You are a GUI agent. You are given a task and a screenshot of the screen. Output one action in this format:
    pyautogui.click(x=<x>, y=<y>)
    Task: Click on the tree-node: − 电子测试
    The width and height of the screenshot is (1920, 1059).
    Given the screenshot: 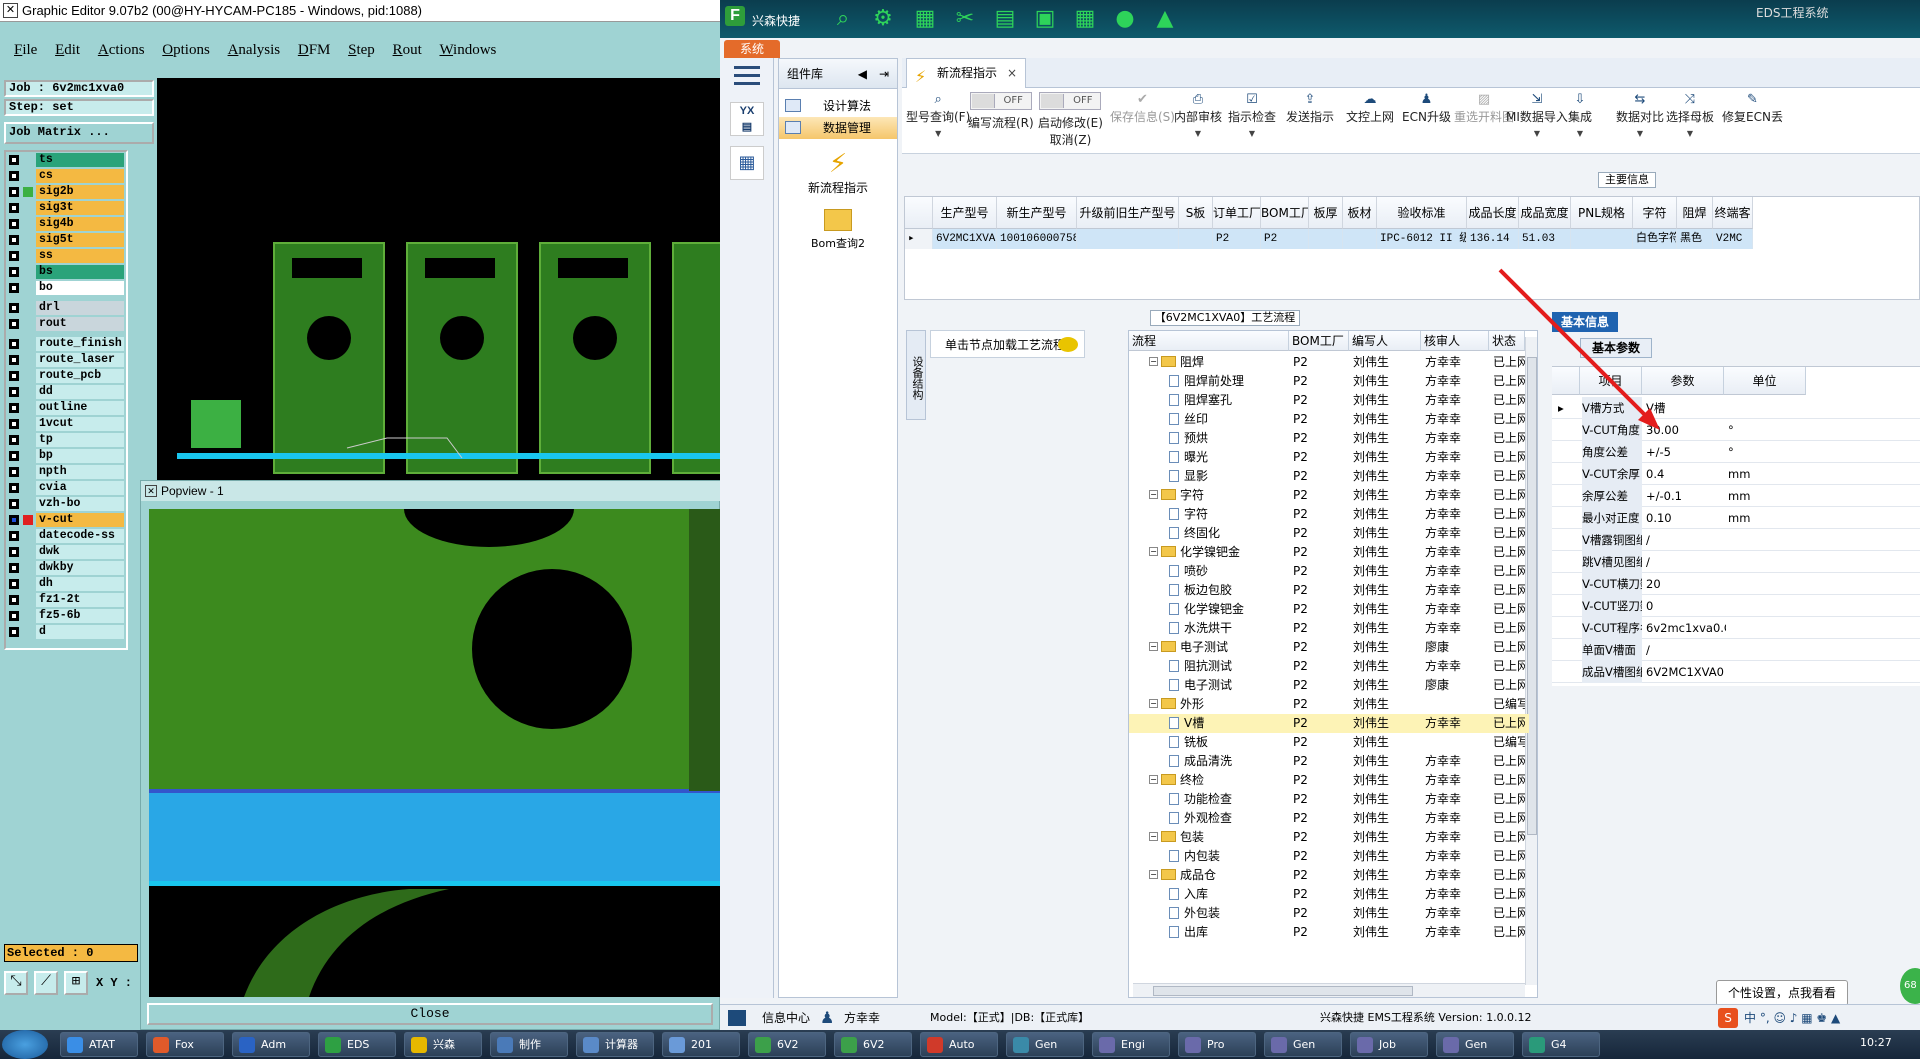 What is the action you would take?
    pyautogui.click(x=1219, y=647)
    